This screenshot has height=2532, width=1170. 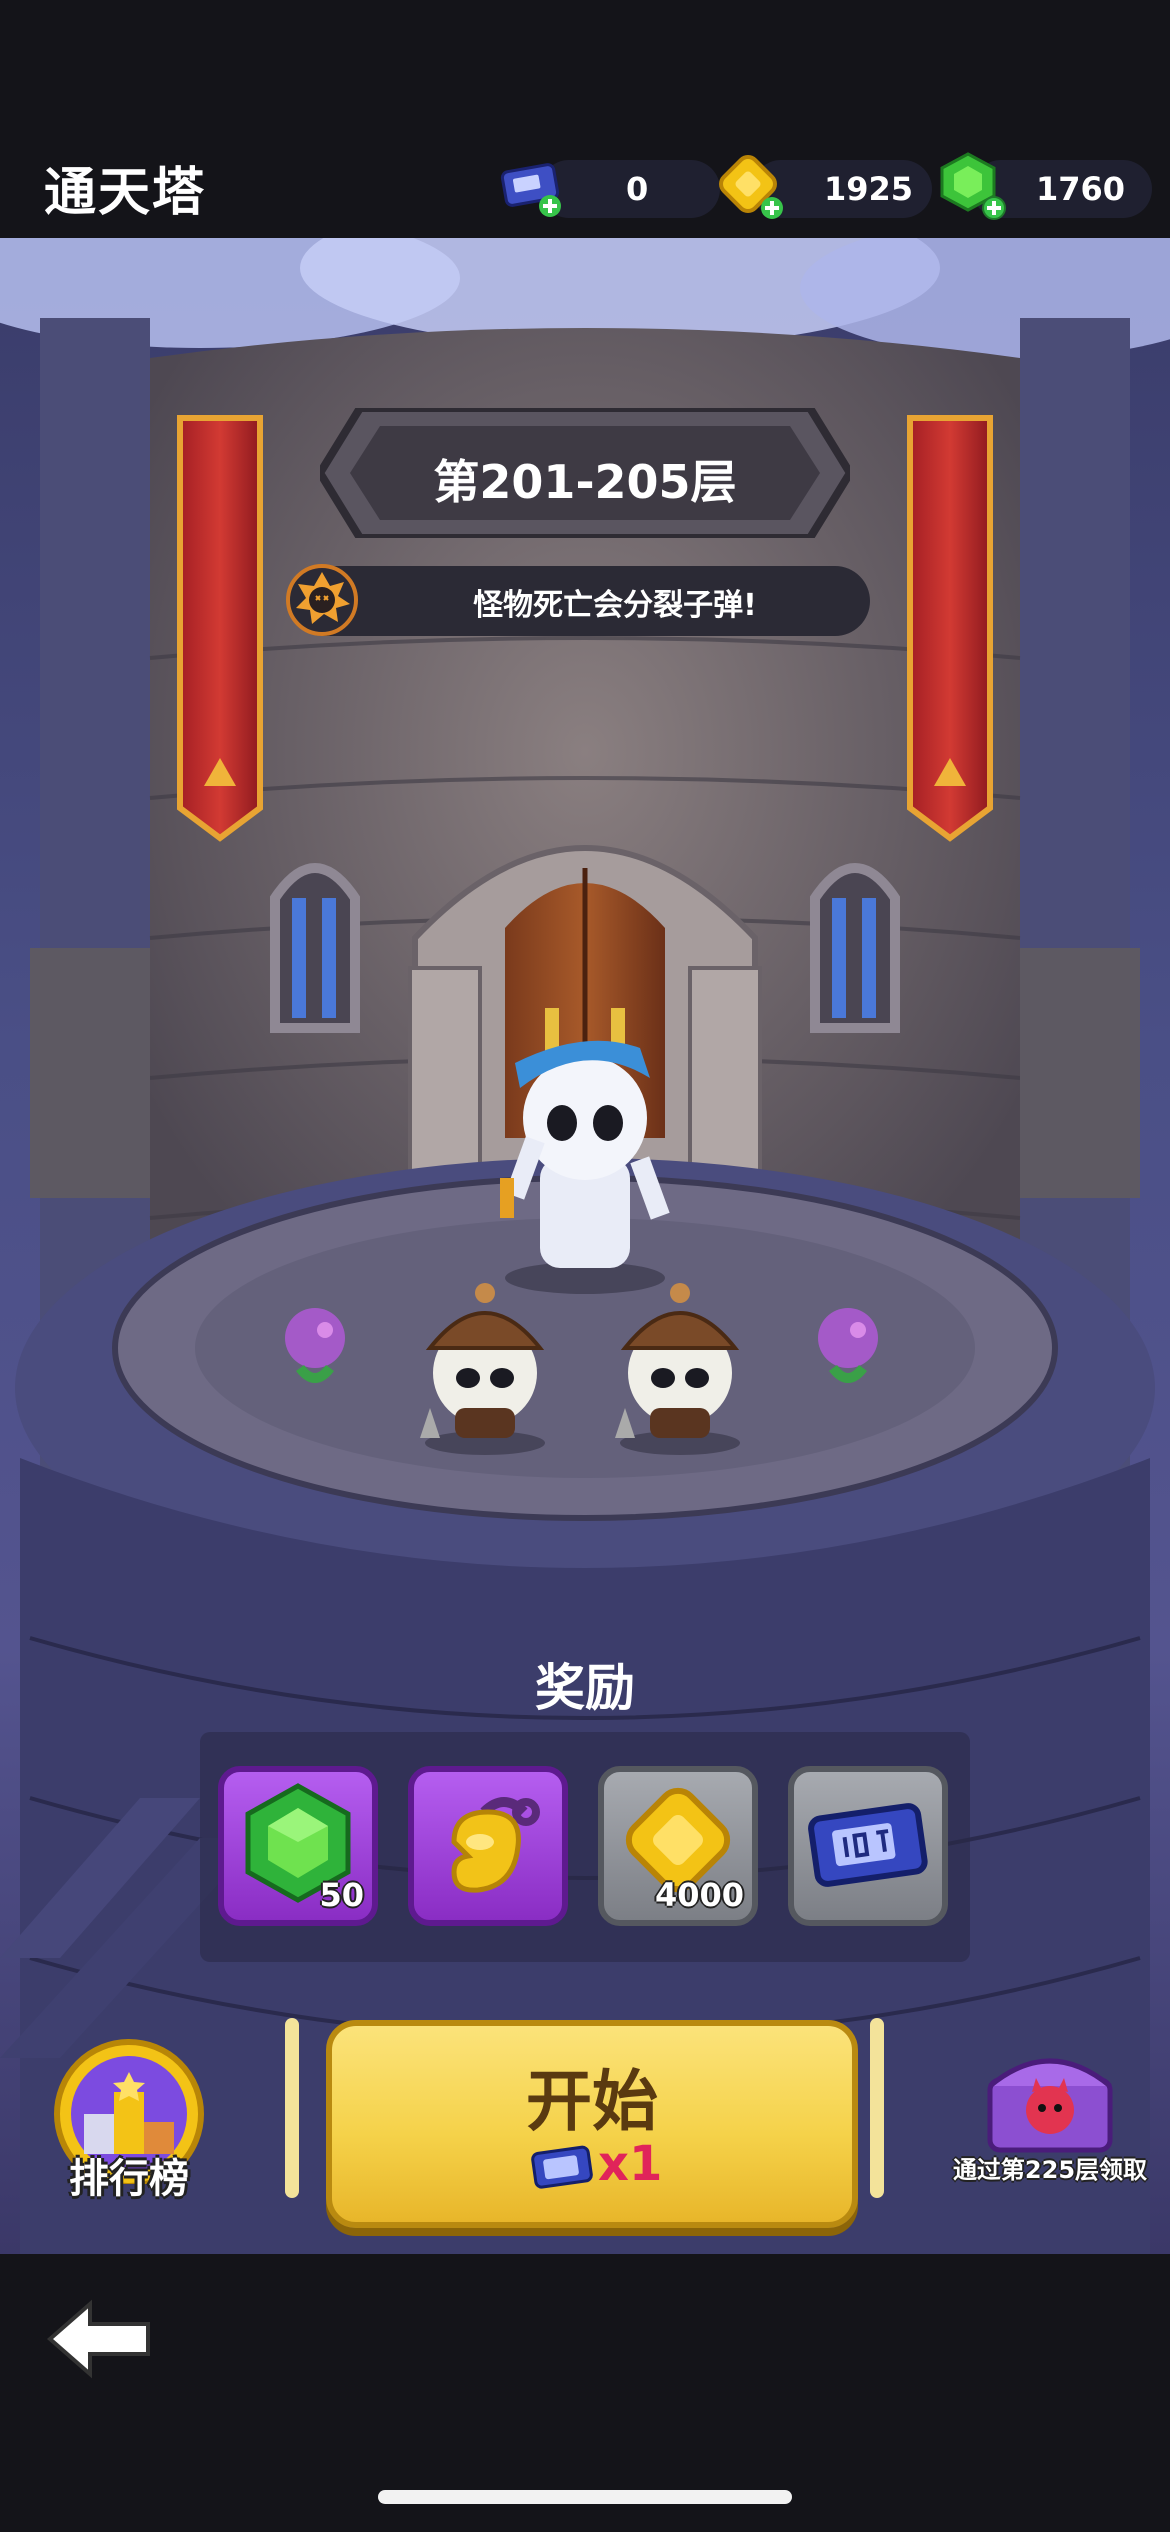 I want to click on devil-chest-icon, so click(x=1050, y=2105).